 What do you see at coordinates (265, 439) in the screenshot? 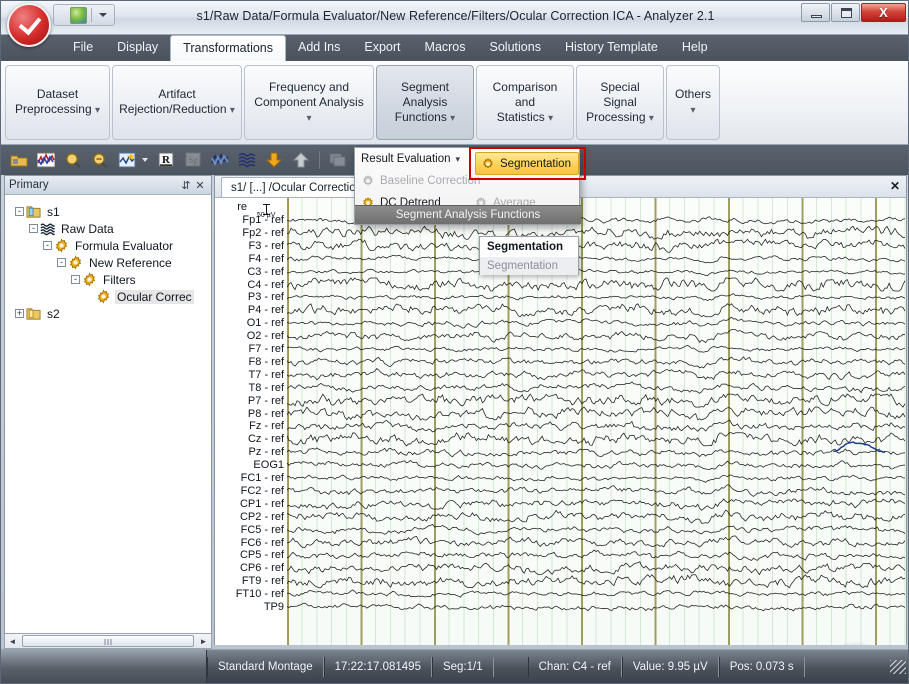
I see `channel-label: Cz - ref` at bounding box center [265, 439].